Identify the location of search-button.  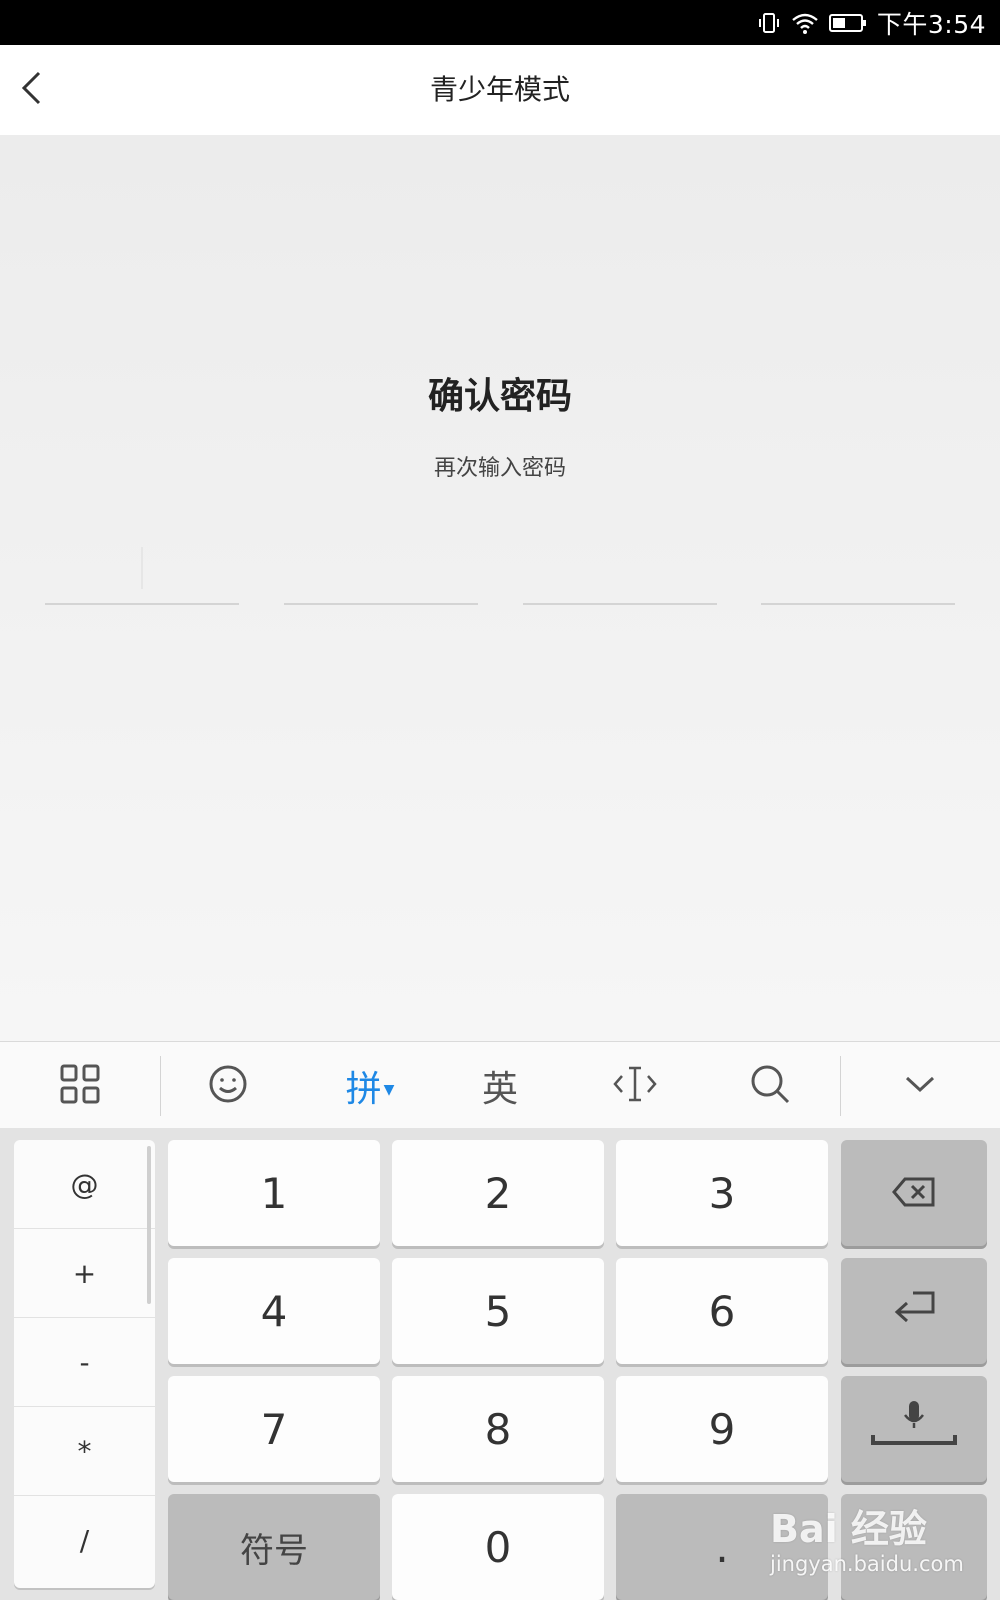
(770, 1085).